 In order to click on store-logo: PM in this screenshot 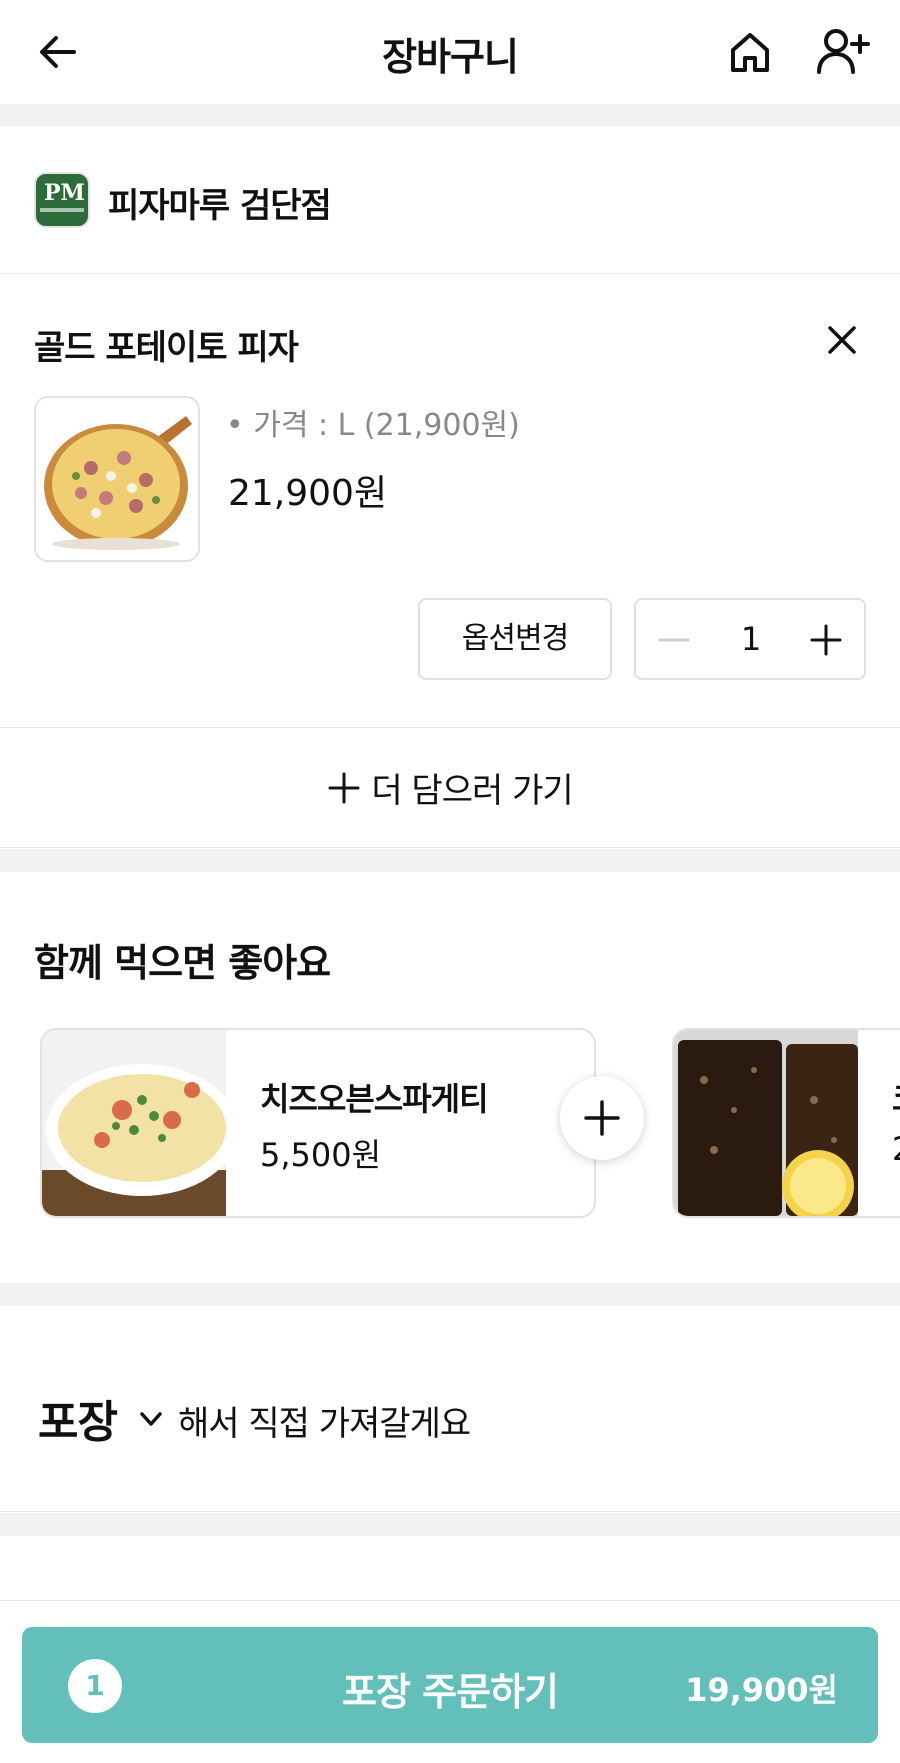, I will do `click(62, 200)`.